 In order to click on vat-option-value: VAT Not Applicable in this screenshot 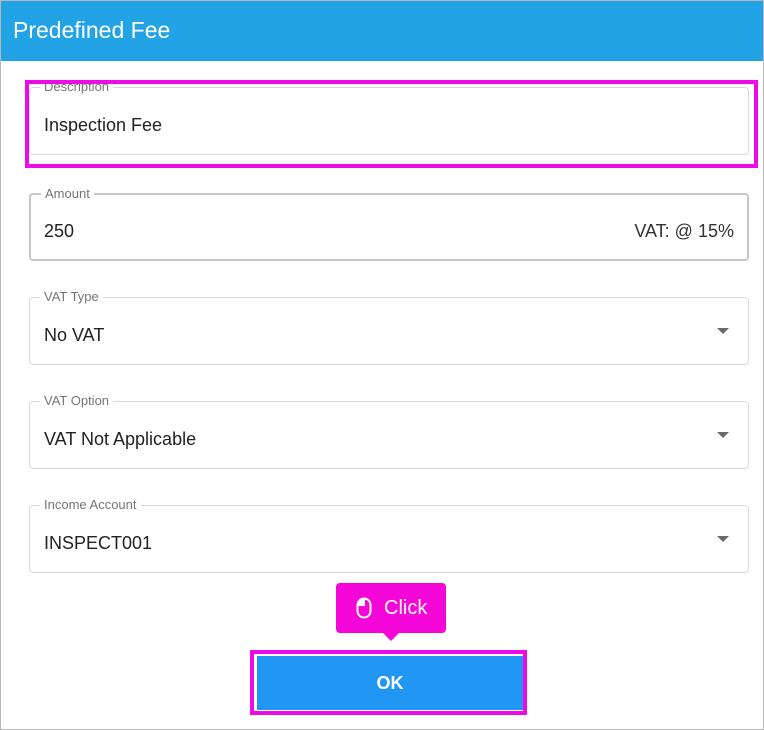, I will do `click(120, 439)`.